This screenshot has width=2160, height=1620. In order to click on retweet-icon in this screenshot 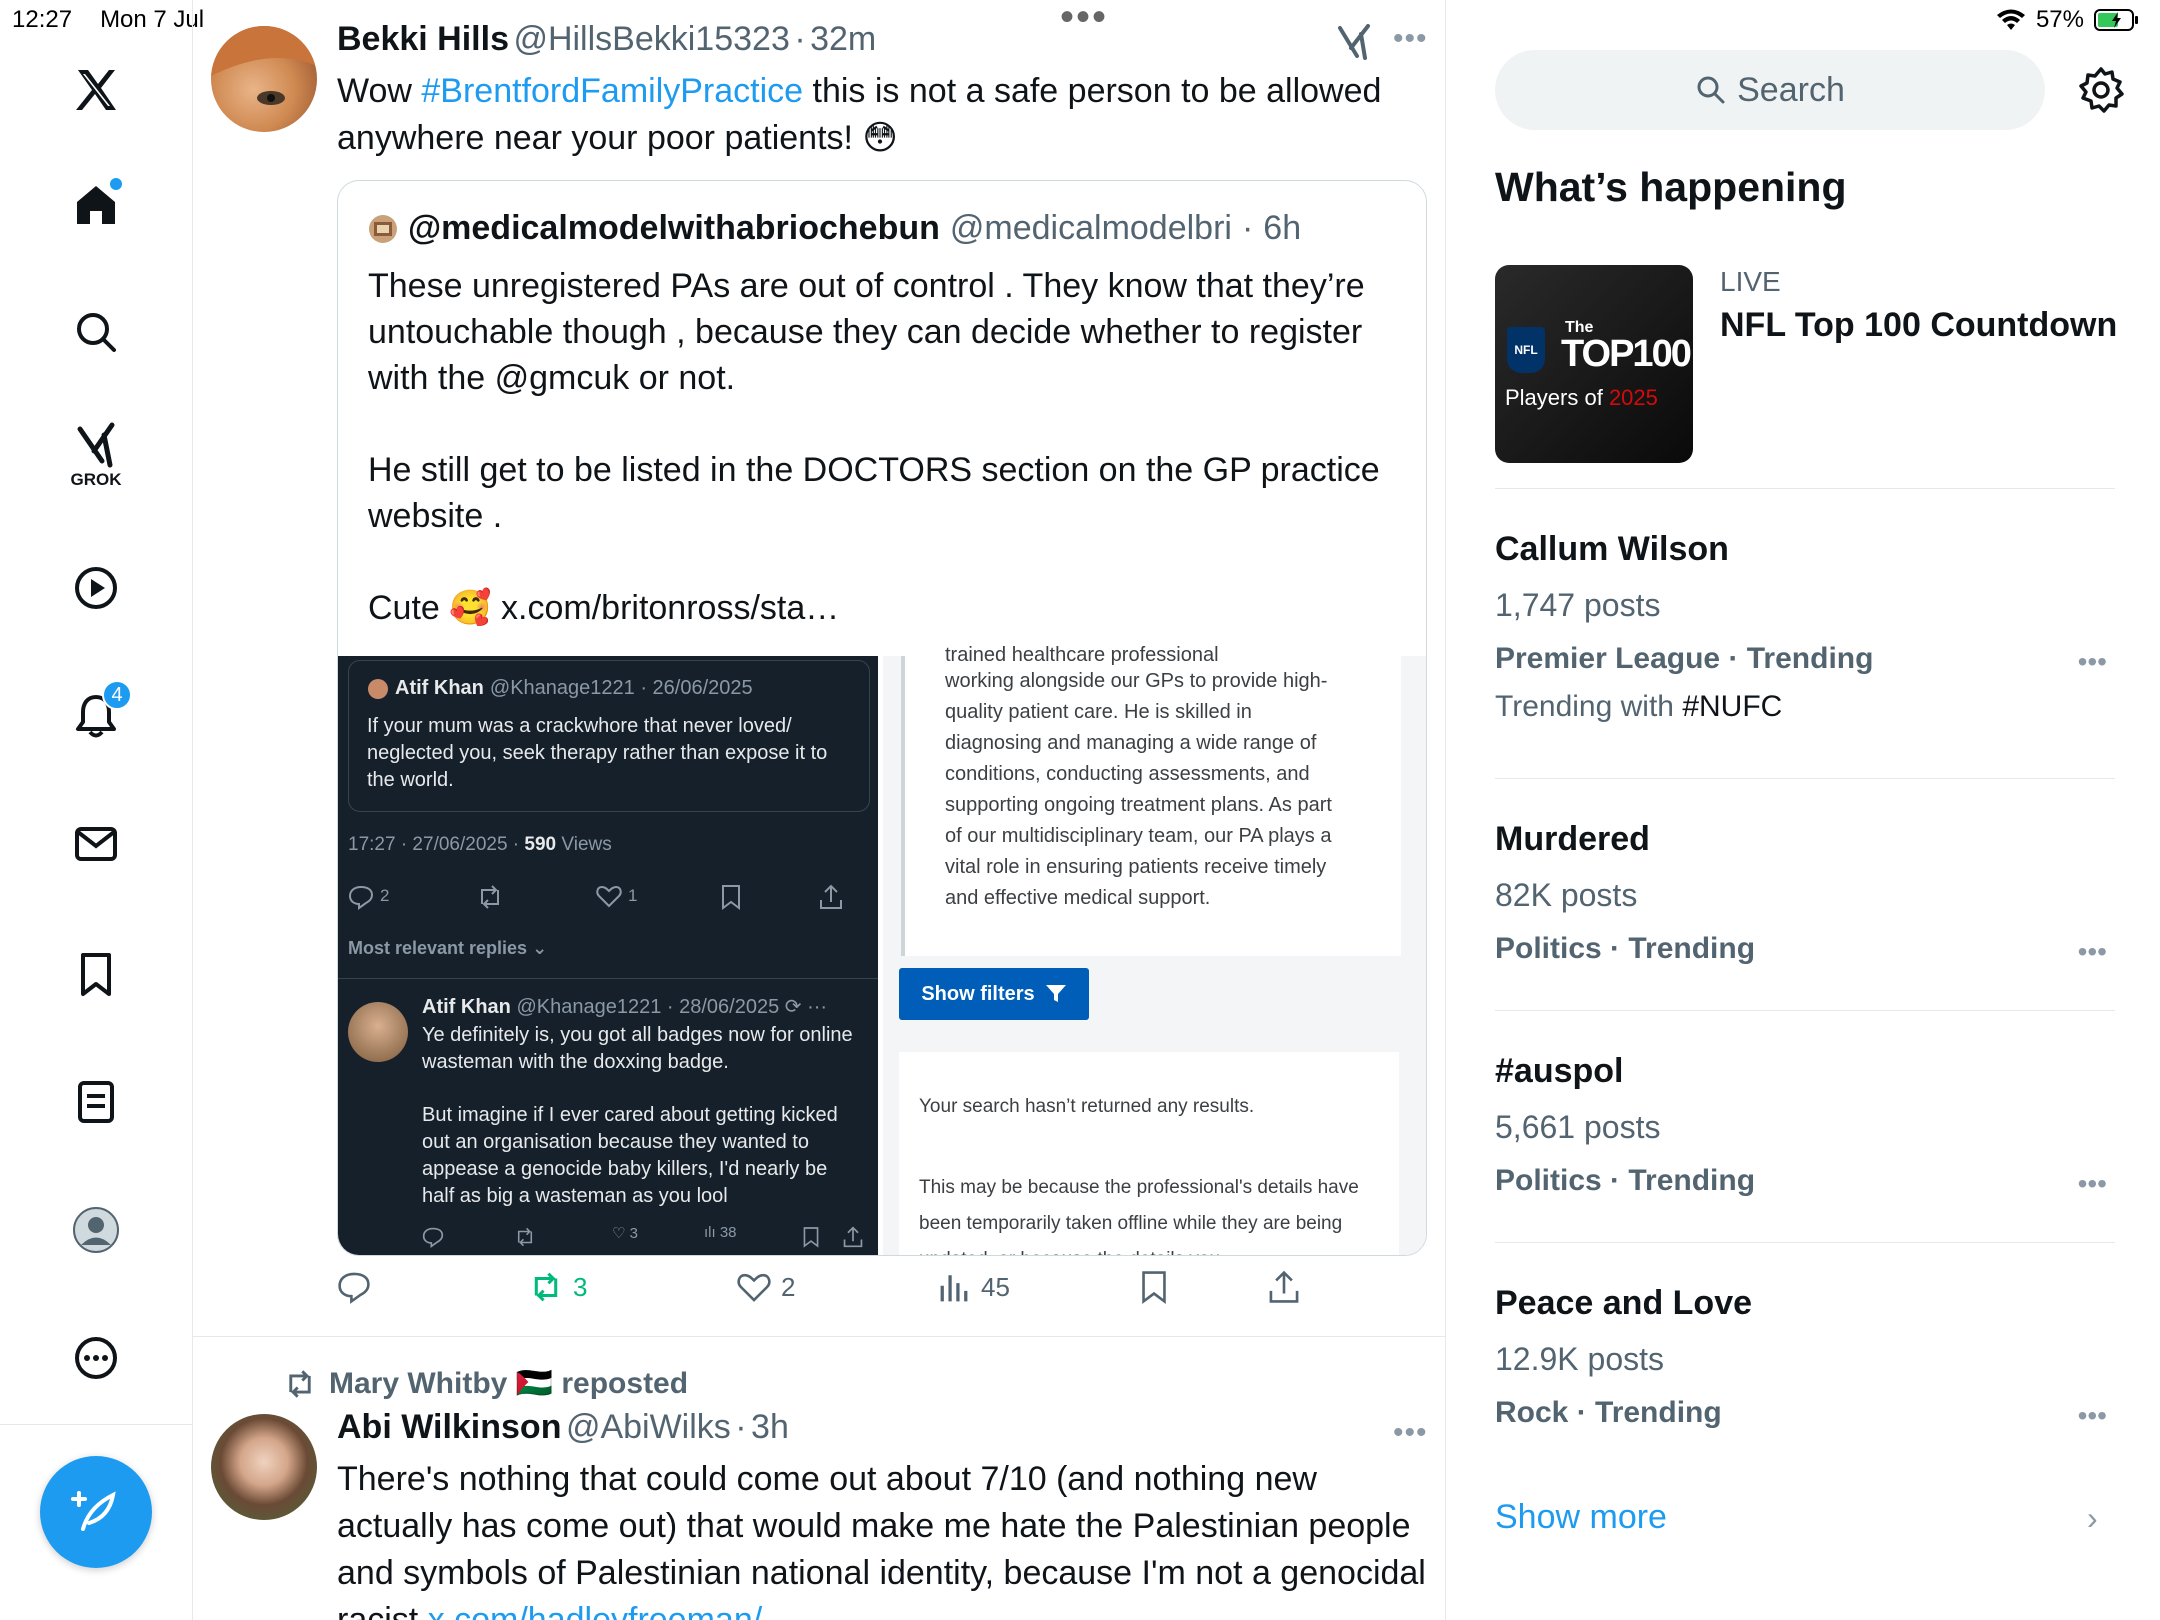, I will do `click(546, 1287)`.